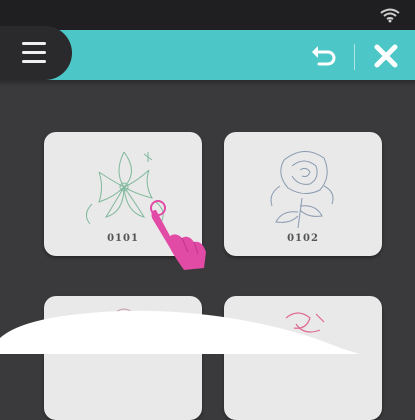 This screenshot has width=415, height=420. What do you see at coordinates (36, 53) in the screenshot?
I see `menu-button` at bounding box center [36, 53].